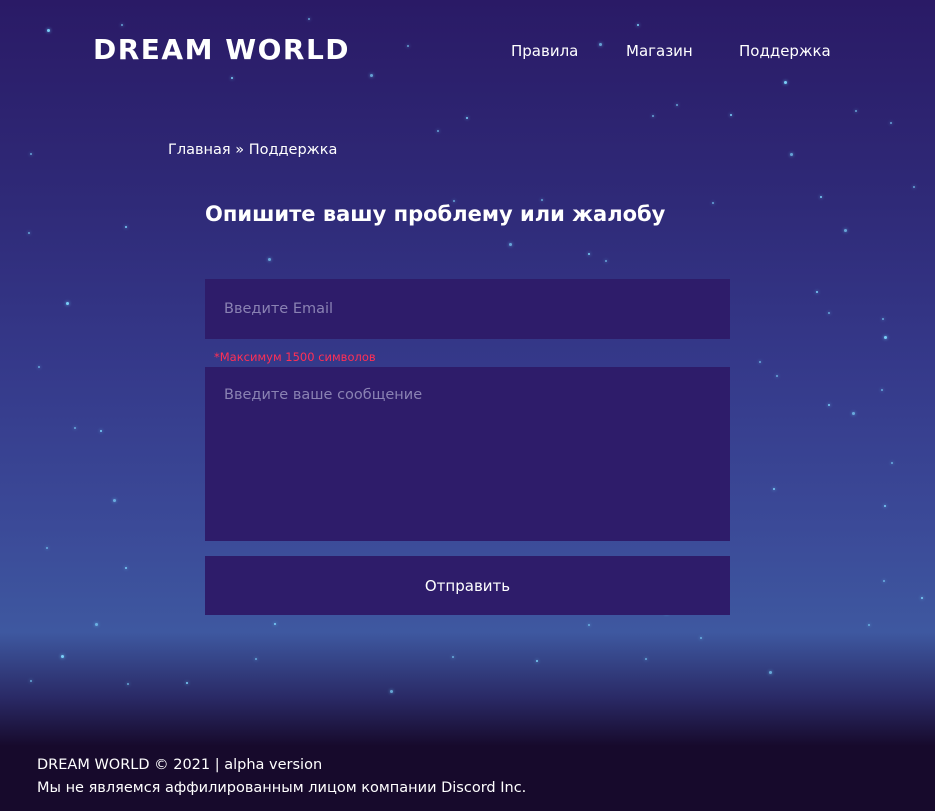 This screenshot has width=935, height=811. Describe the element at coordinates (180, 765) in the screenshot. I see `footer-copyright: DREAM WORLD © 2021 | alpha version` at that location.